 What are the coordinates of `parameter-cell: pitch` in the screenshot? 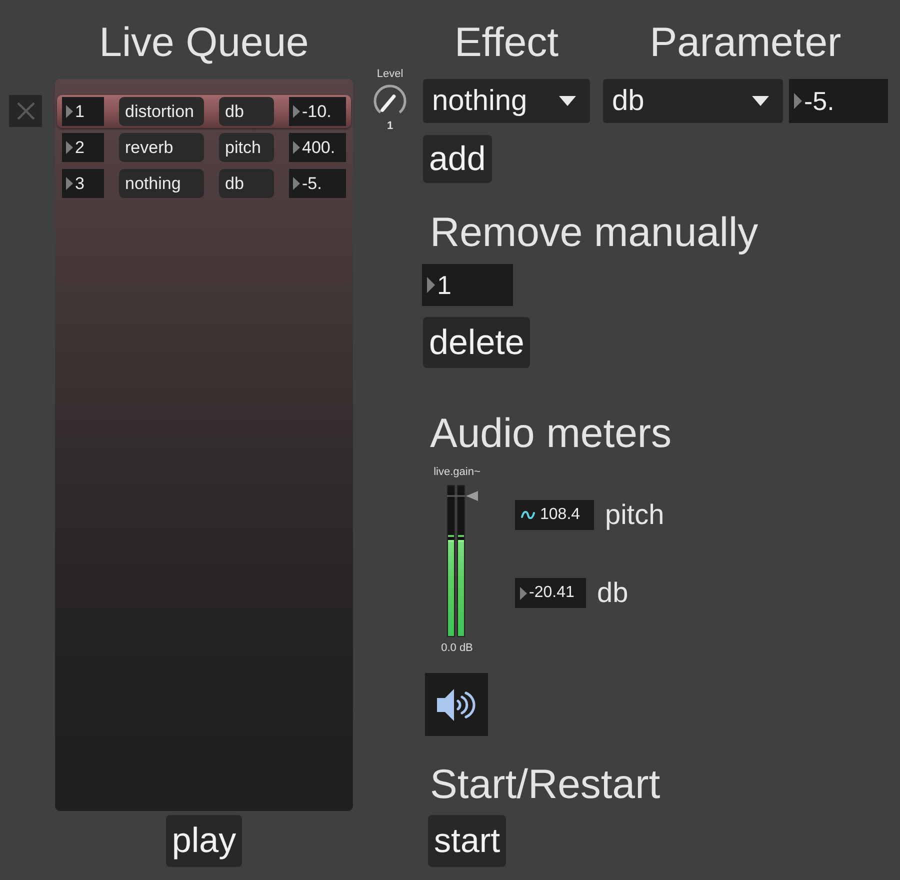 It's located at (246, 147).